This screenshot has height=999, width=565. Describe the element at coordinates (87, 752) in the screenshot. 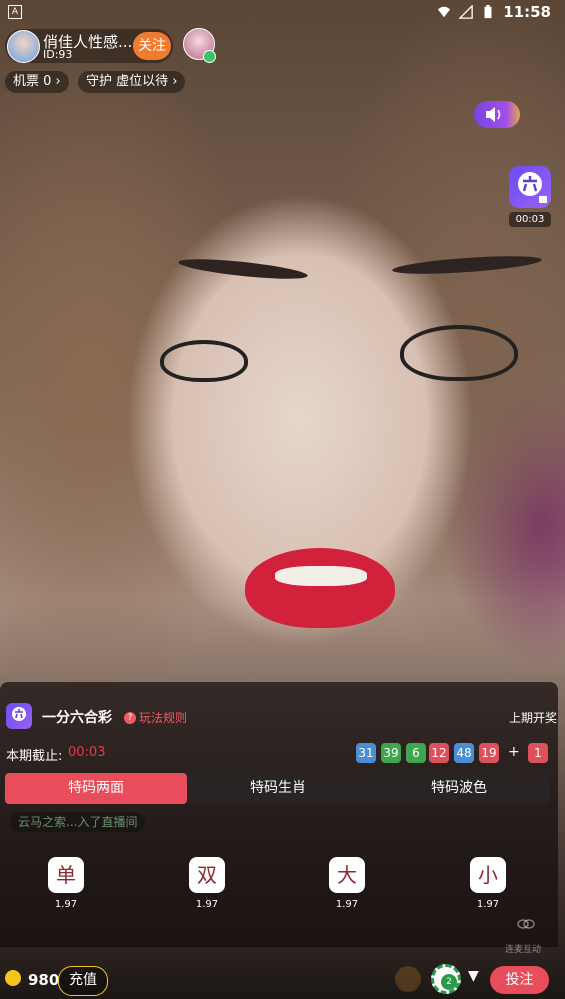

I see `deadline-countdown: 00:03` at that location.